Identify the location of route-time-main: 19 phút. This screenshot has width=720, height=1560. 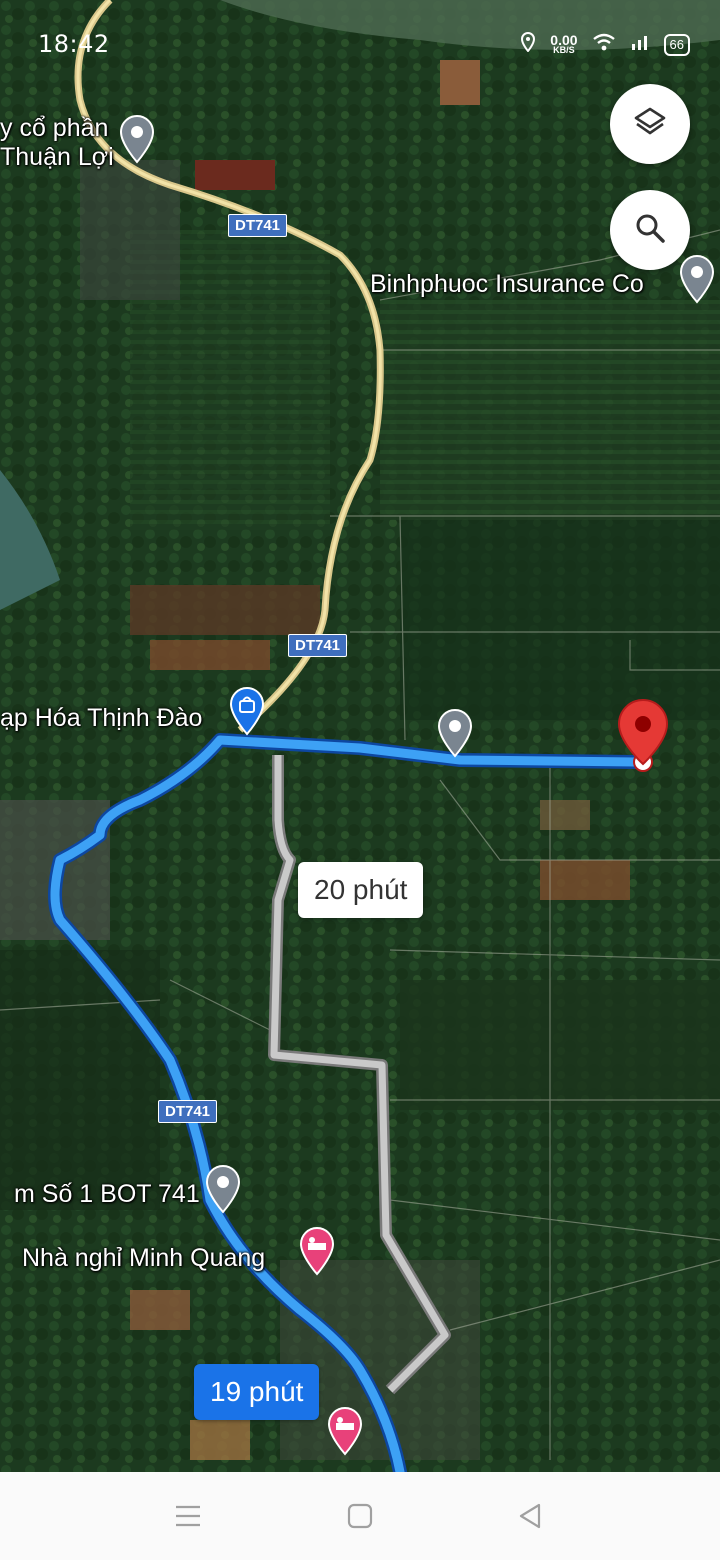
(257, 1392).